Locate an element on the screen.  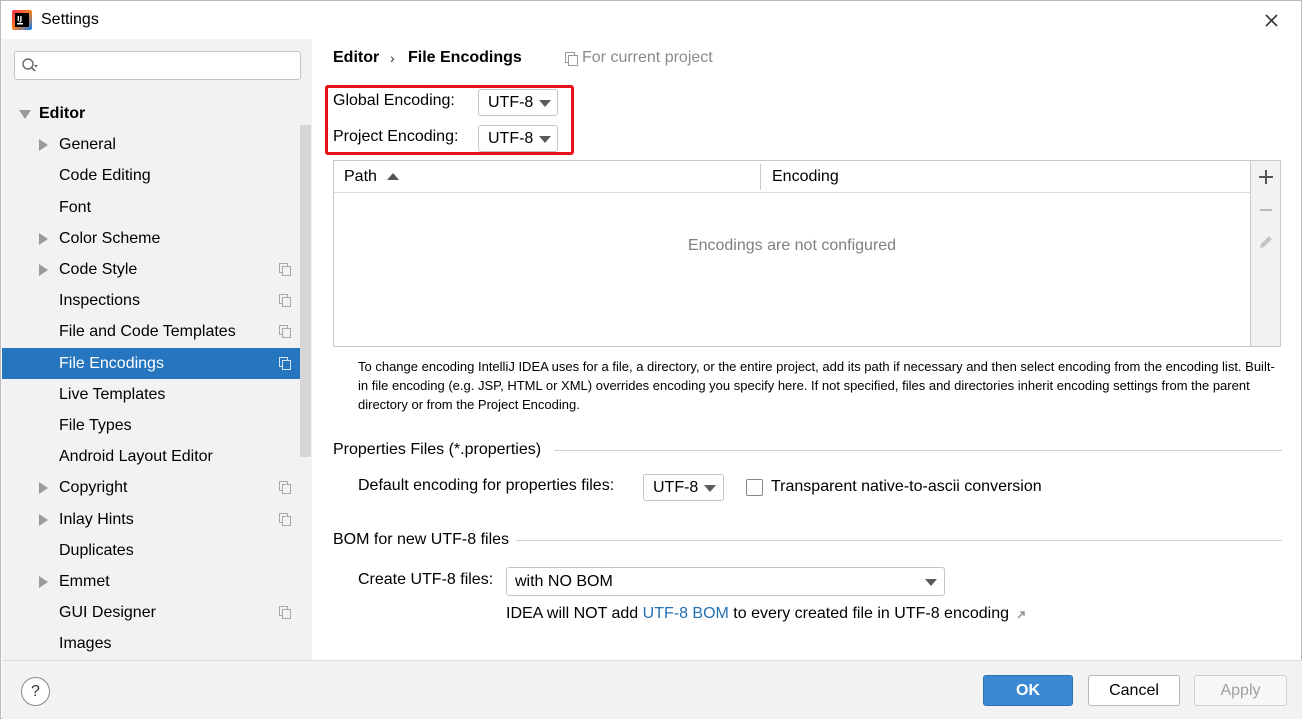
ok-button: OK is located at coordinates (1028, 690).